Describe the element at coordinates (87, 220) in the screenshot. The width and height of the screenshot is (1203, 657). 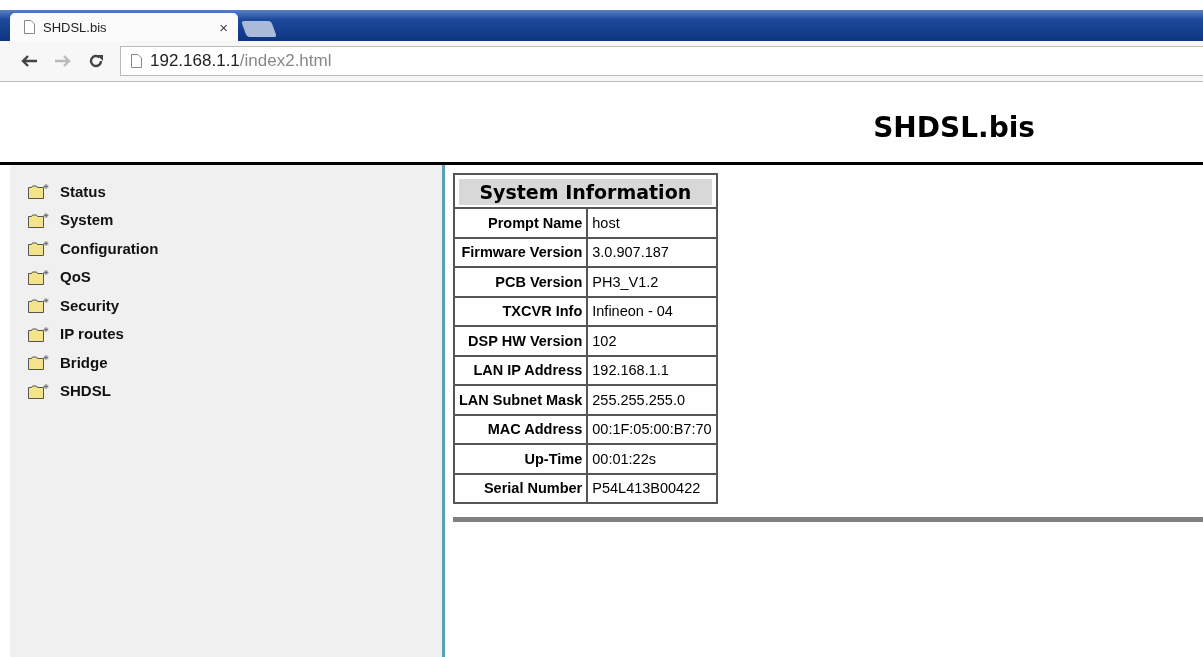
I see `menu-link: System` at that location.